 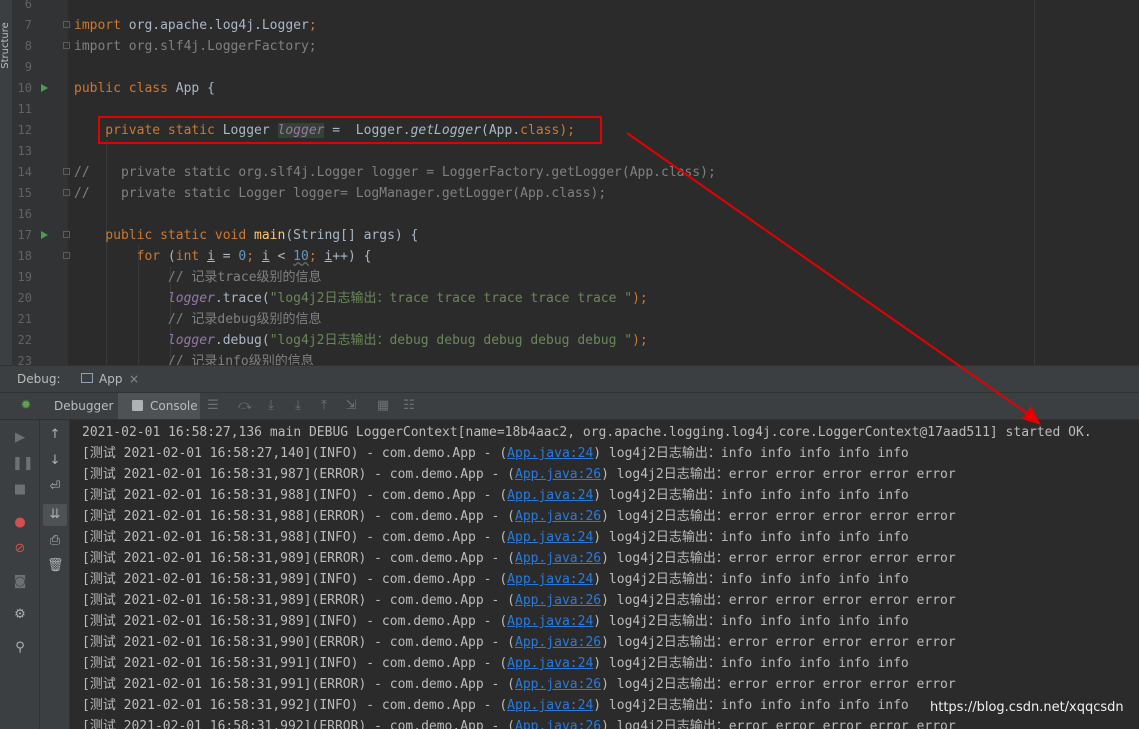 I want to click on code-line: 6, so click(x=569, y=7).